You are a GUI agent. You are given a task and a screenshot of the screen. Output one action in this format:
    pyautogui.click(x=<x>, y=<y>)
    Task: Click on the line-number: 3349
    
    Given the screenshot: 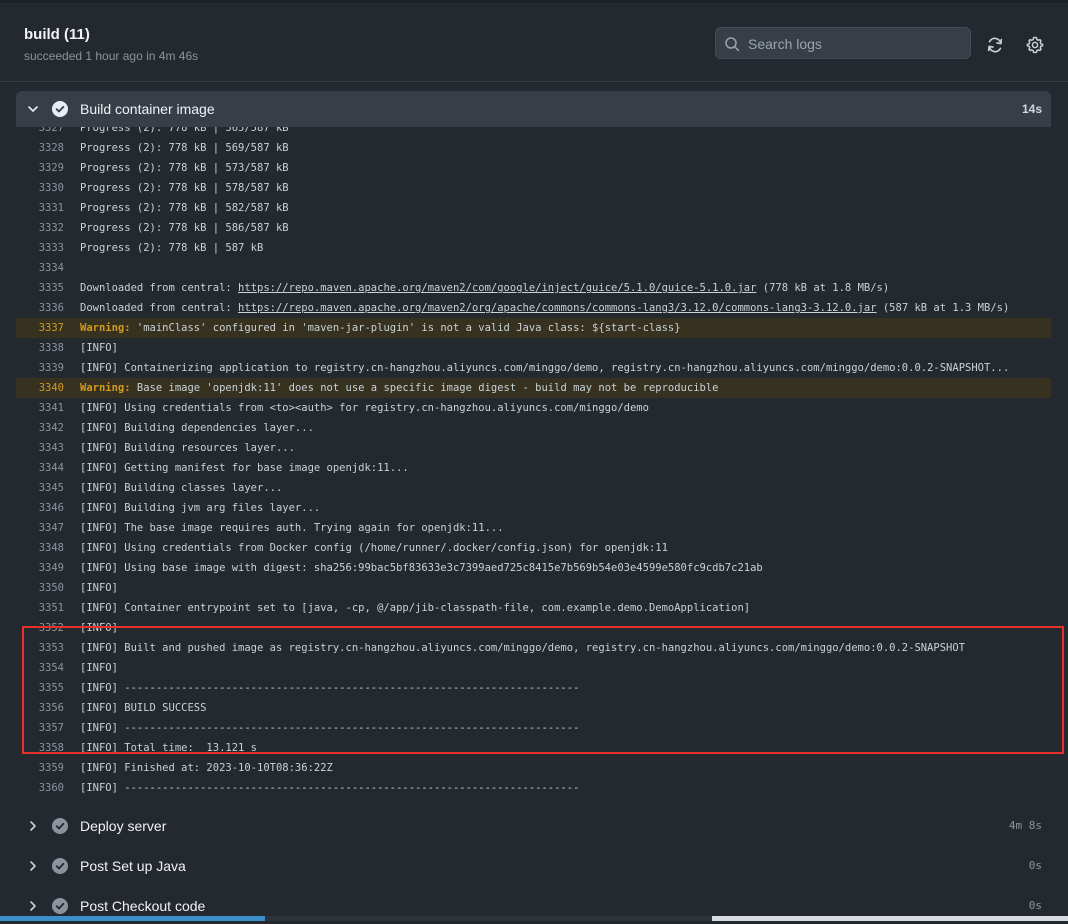 What is the action you would take?
    pyautogui.click(x=40, y=568)
    